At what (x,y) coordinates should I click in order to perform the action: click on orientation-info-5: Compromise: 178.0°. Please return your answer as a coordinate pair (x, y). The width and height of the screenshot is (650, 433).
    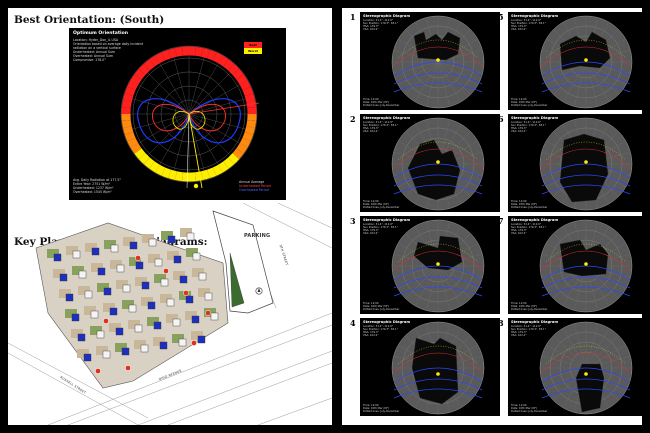
    Looking at the image, I should click on (89, 60).